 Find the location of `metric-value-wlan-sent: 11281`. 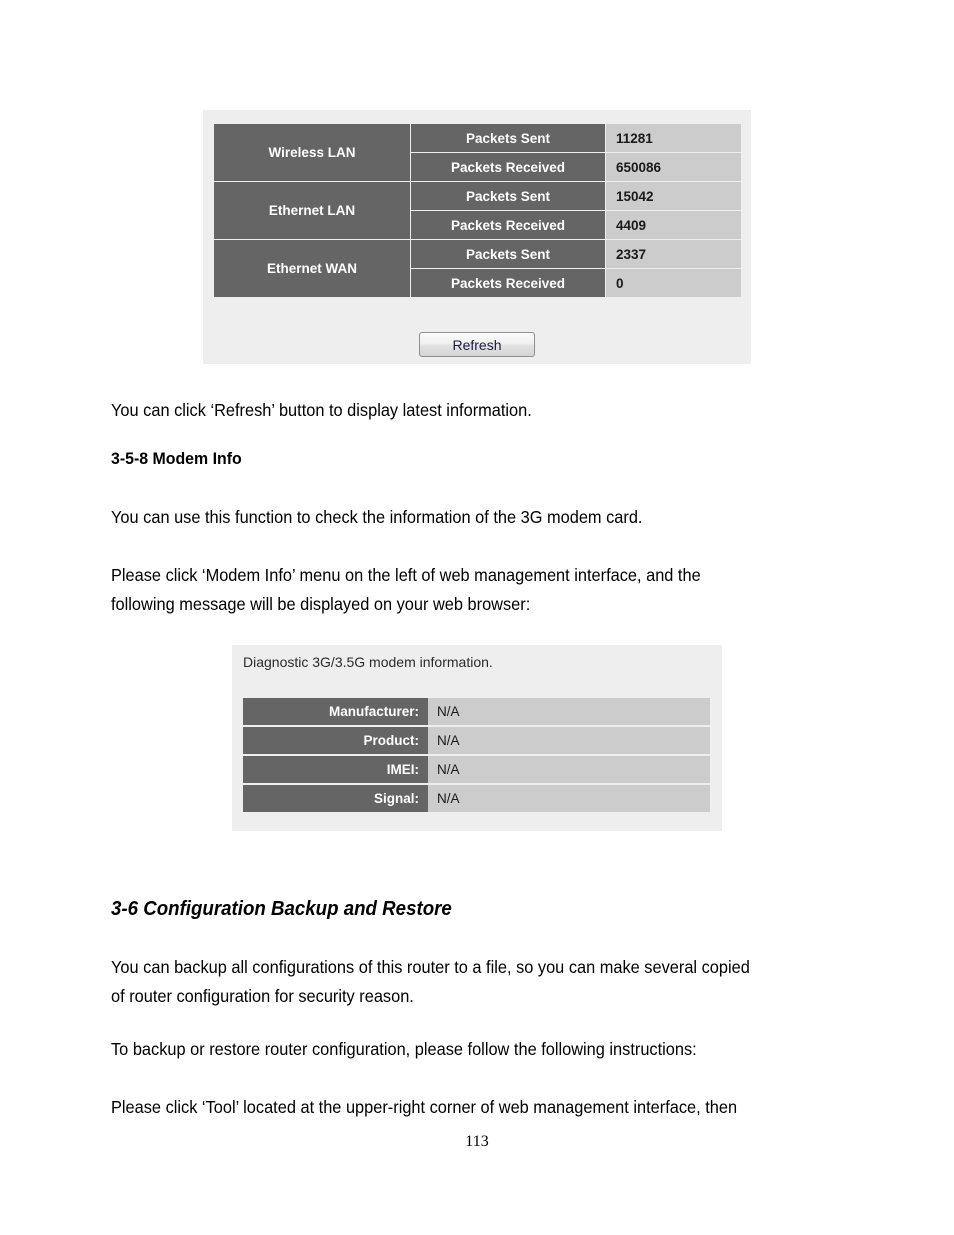

metric-value-wlan-sent: 11281 is located at coordinates (673, 138).